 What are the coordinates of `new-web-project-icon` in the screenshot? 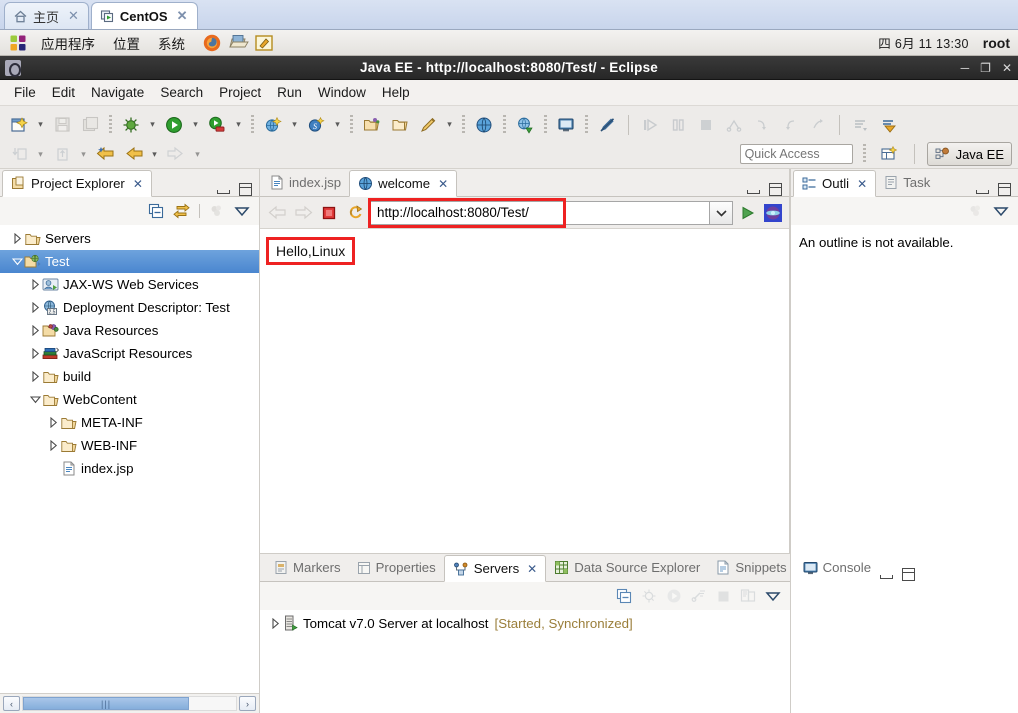 It's located at (273, 125).